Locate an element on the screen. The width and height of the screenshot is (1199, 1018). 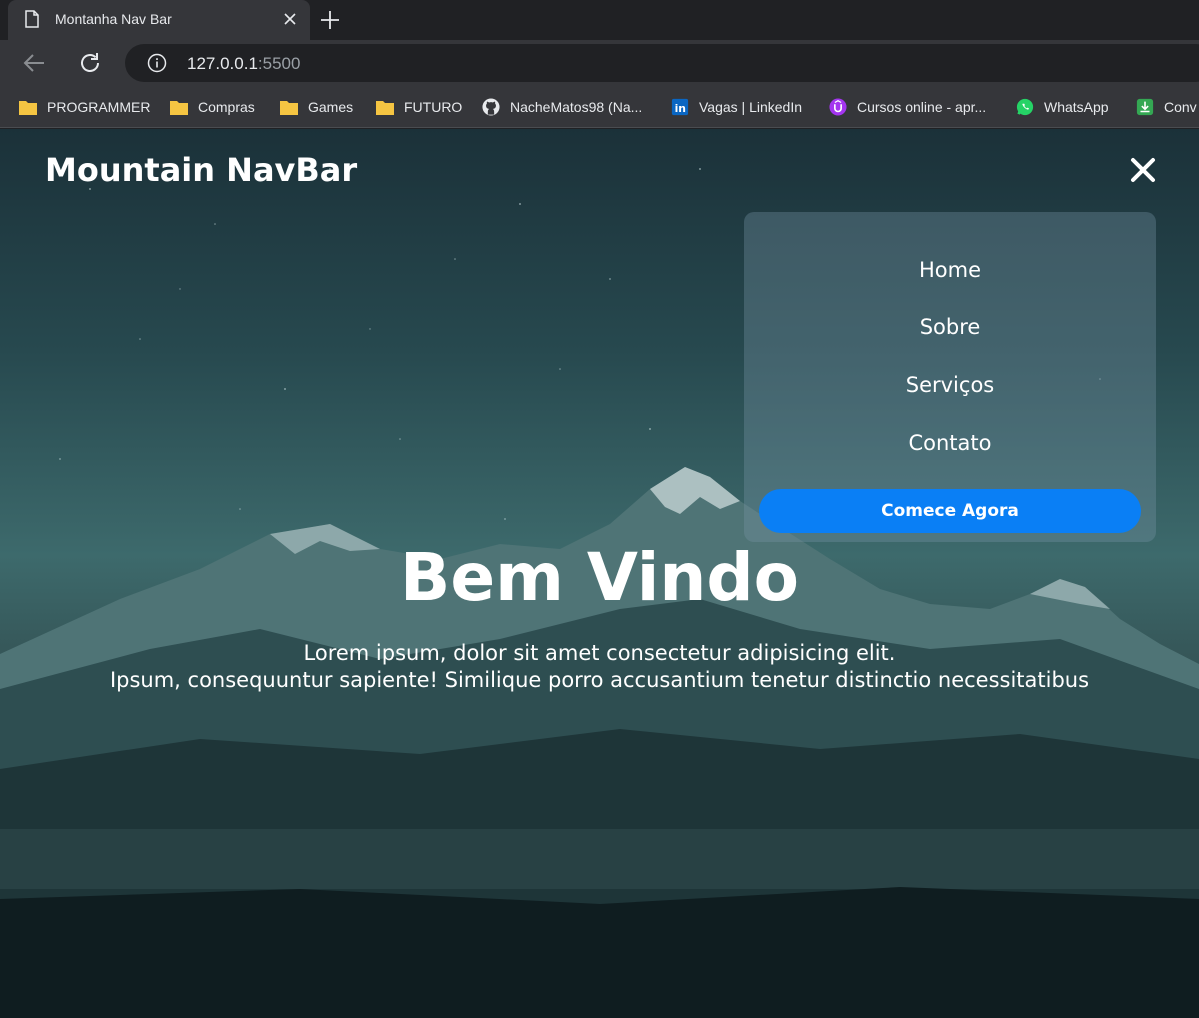
browser-tab: Montanha Nav Bar is located at coordinates (159, 20).